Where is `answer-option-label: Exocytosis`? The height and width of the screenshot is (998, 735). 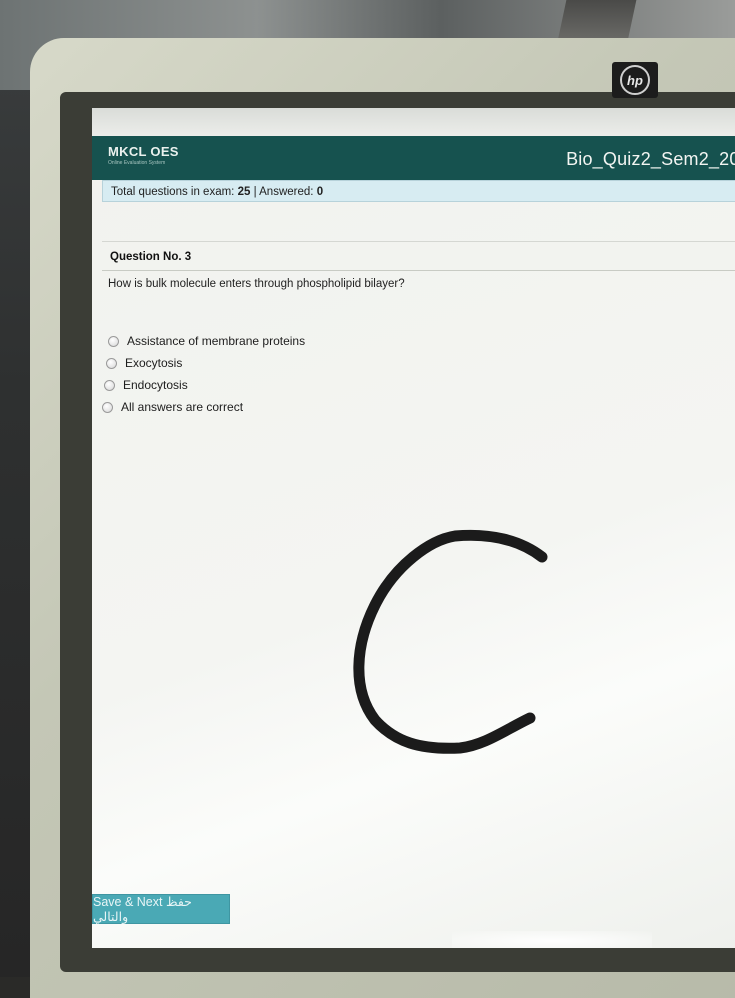
answer-option-label: Exocytosis is located at coordinates (154, 363).